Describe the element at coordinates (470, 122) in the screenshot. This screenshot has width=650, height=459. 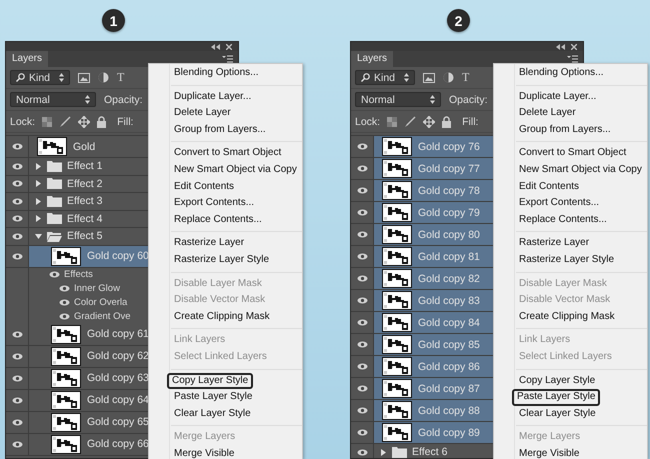
I see `fill-label: Fill:` at that location.